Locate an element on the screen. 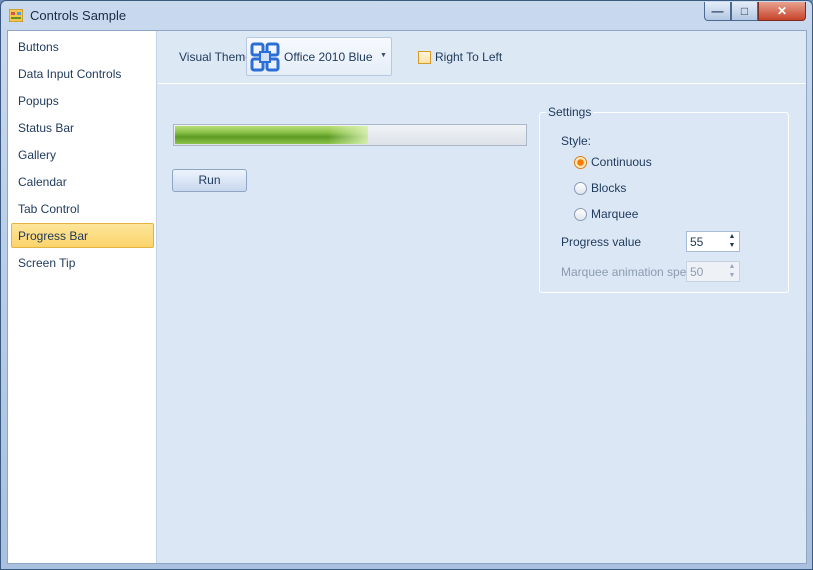 The width and height of the screenshot is (813, 570). style-blocks-radio is located at coordinates (580, 188).